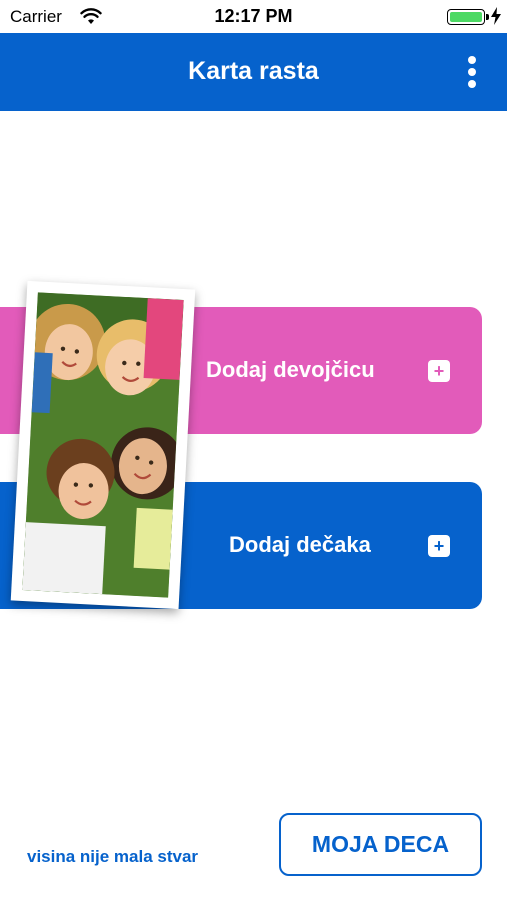 The image size is (507, 900). I want to click on navigation-bar: Karta rasta, so click(253, 72).